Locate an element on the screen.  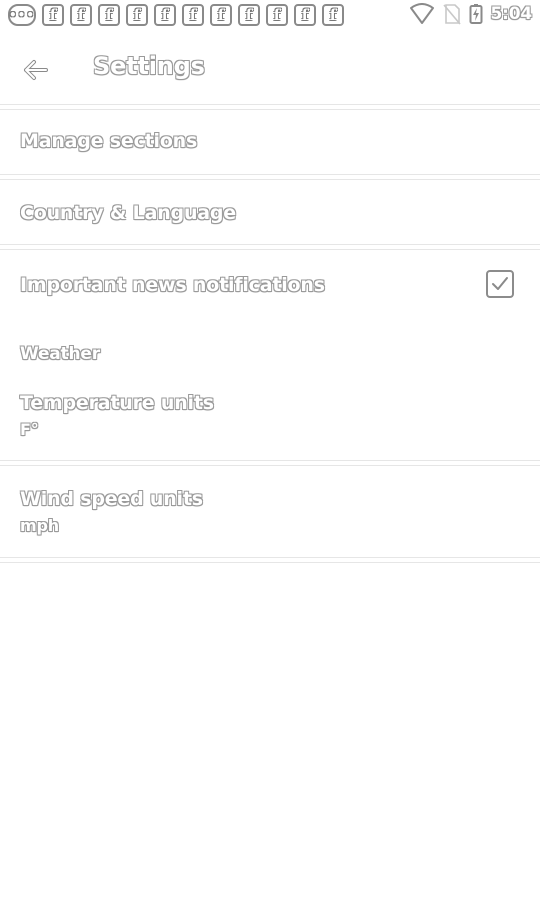
wind-speed-units-value: mph is located at coordinates (39, 525).